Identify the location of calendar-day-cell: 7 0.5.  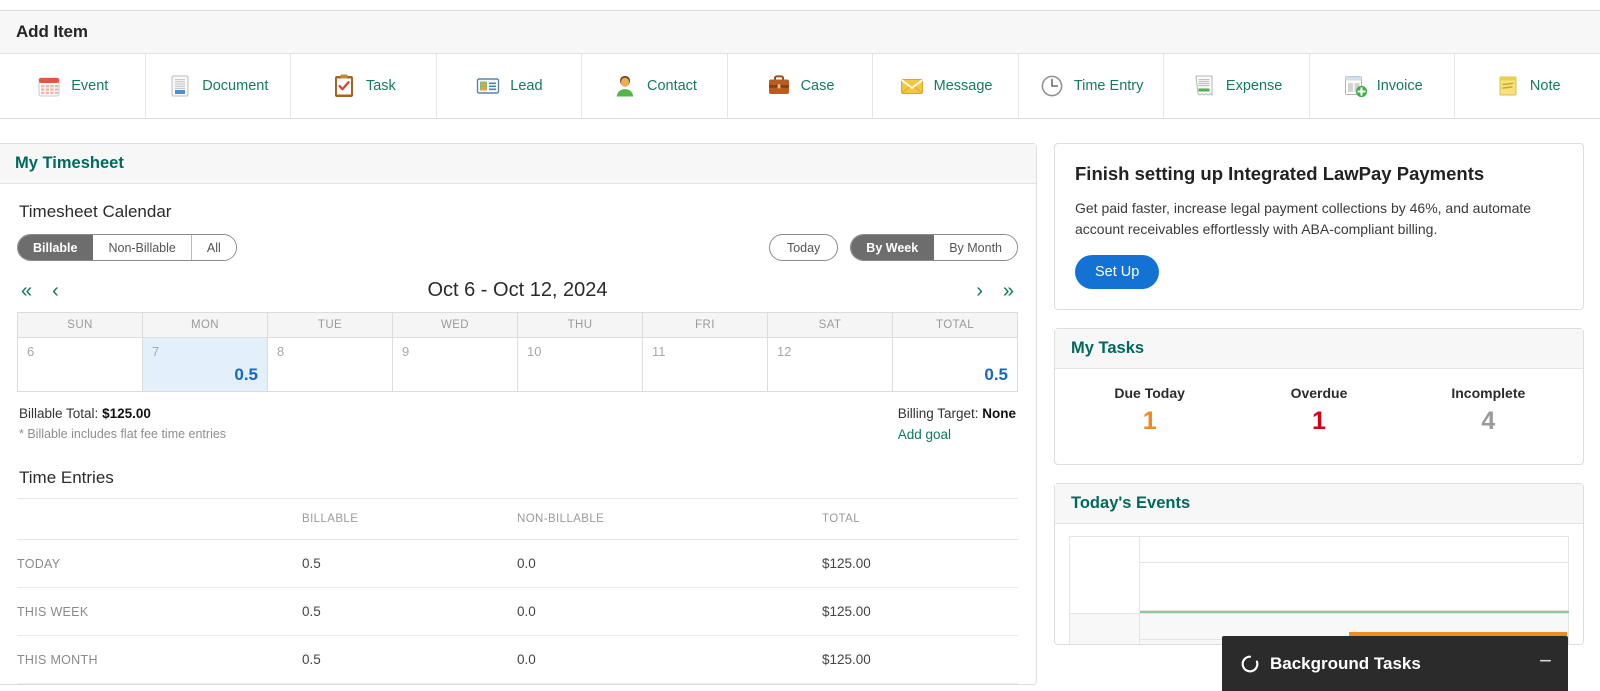
(205, 364).